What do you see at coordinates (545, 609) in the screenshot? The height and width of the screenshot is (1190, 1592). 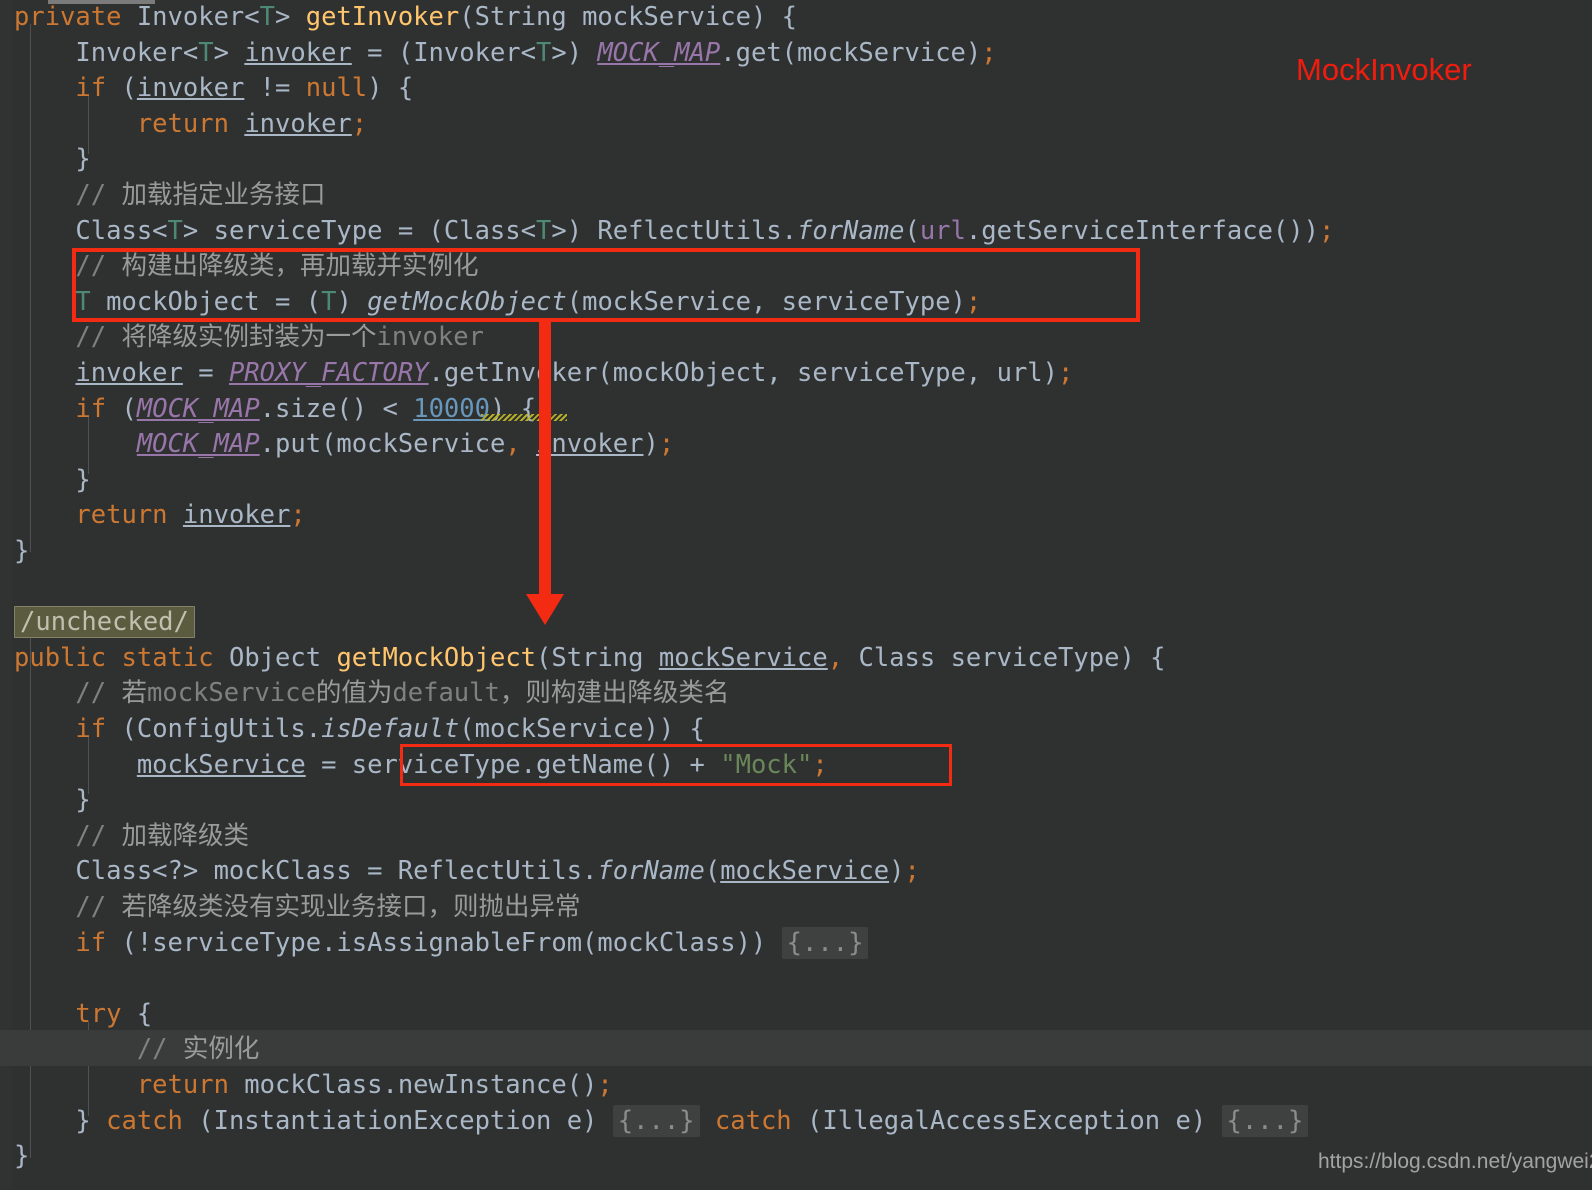 I see `flow-arrow-head` at bounding box center [545, 609].